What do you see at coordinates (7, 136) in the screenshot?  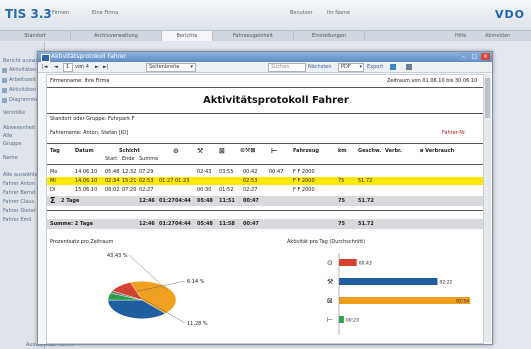 I see `sidebar-filter-all-2: Alle` at bounding box center [7, 136].